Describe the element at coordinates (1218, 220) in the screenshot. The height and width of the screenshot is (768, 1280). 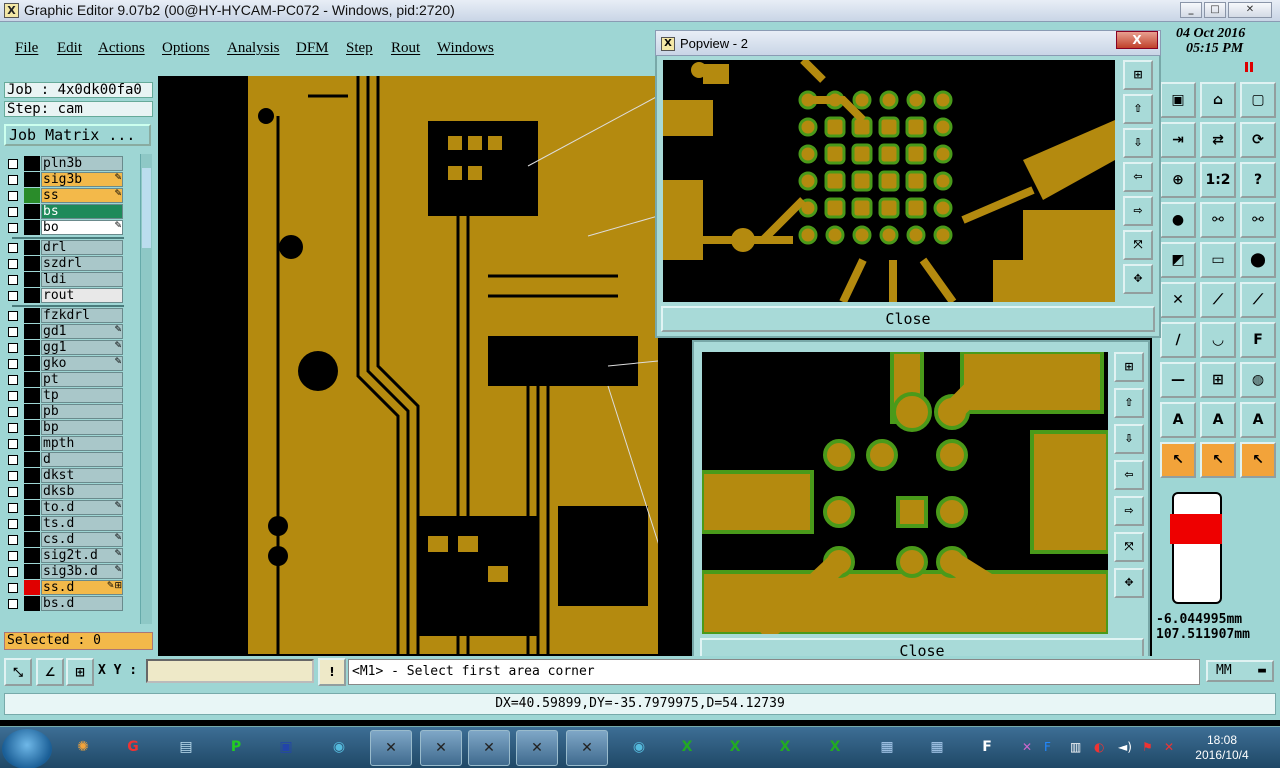
I see `net-icon: ⚯` at that location.